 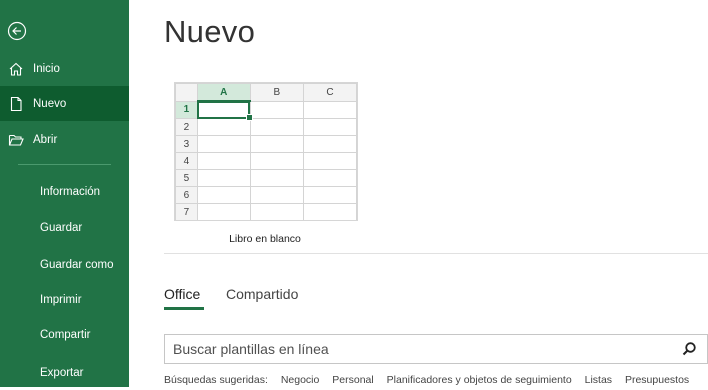 I want to click on active-tab-indicator, so click(x=184, y=308).